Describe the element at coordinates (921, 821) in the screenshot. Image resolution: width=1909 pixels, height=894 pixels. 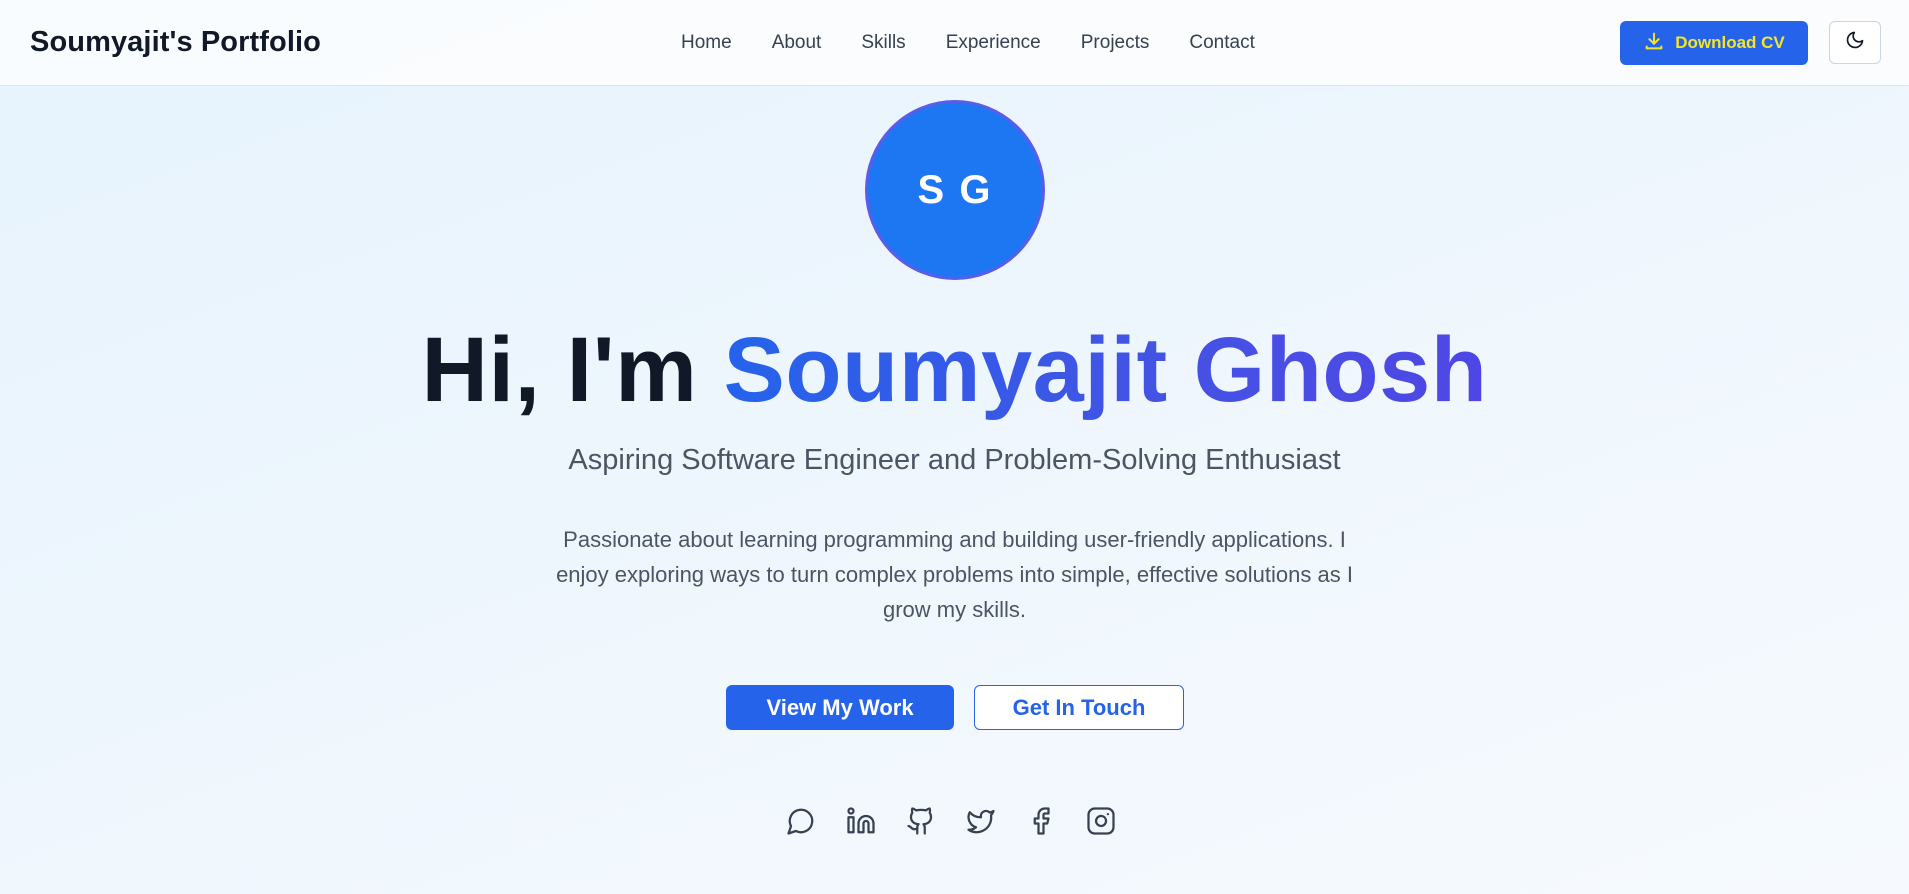
I see `github-icon` at that location.